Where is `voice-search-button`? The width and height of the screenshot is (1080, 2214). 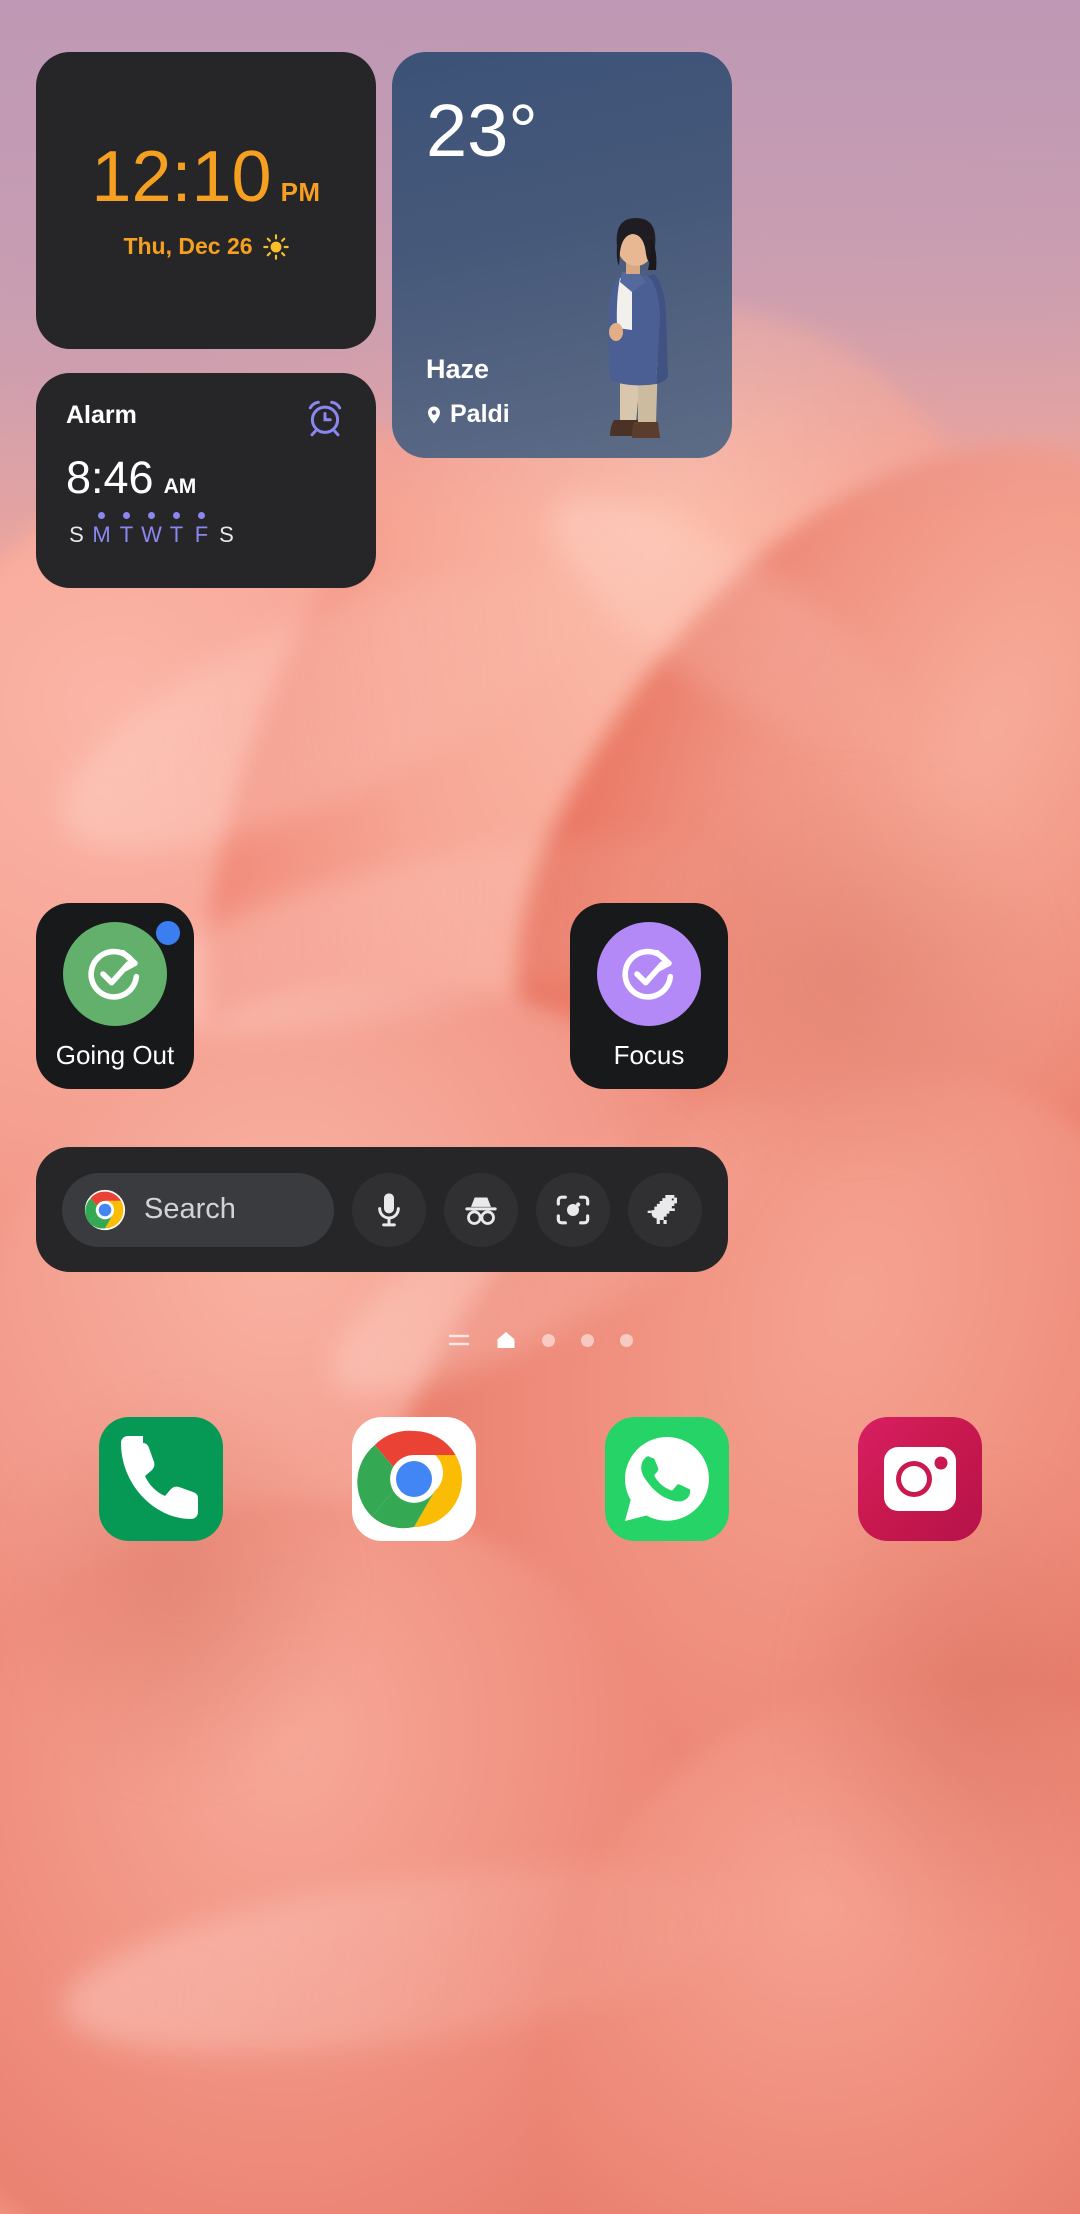
voice-search-button is located at coordinates (389, 1209).